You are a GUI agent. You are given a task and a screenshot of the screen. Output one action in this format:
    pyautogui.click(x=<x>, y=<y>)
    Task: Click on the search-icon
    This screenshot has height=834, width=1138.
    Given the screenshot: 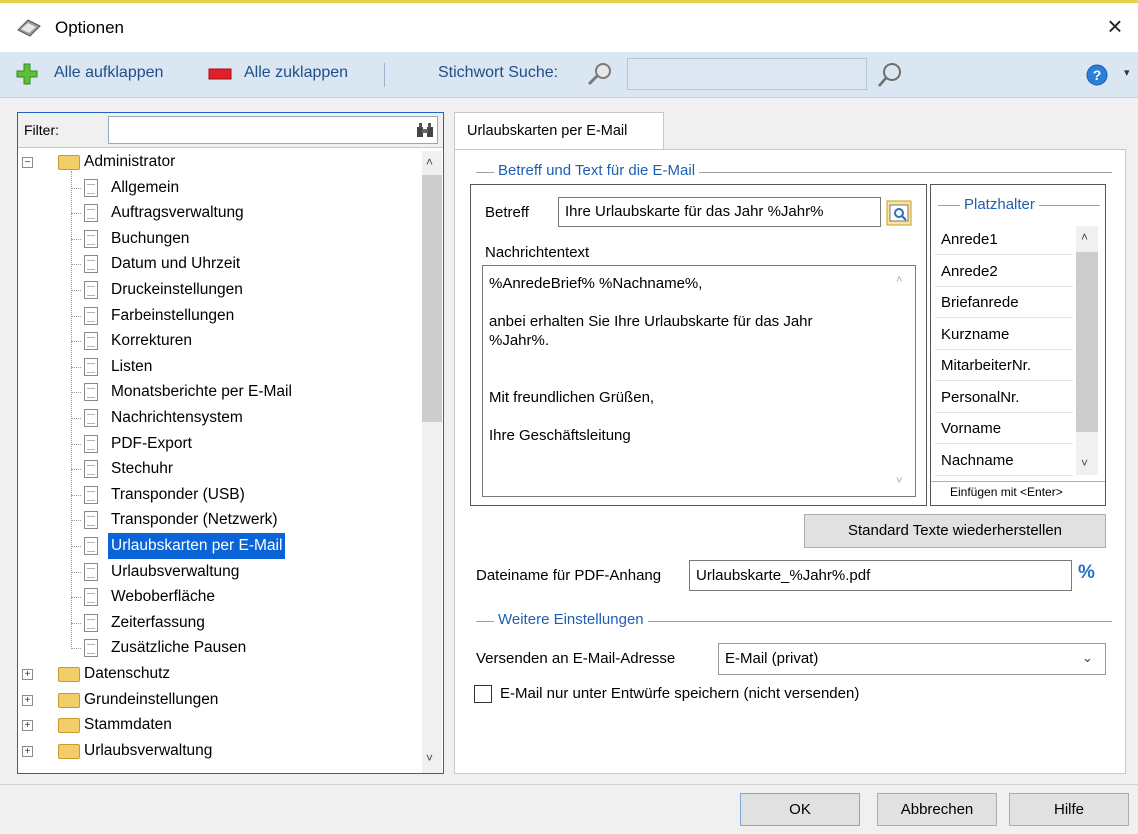 What is the action you would take?
    pyautogui.click(x=890, y=75)
    